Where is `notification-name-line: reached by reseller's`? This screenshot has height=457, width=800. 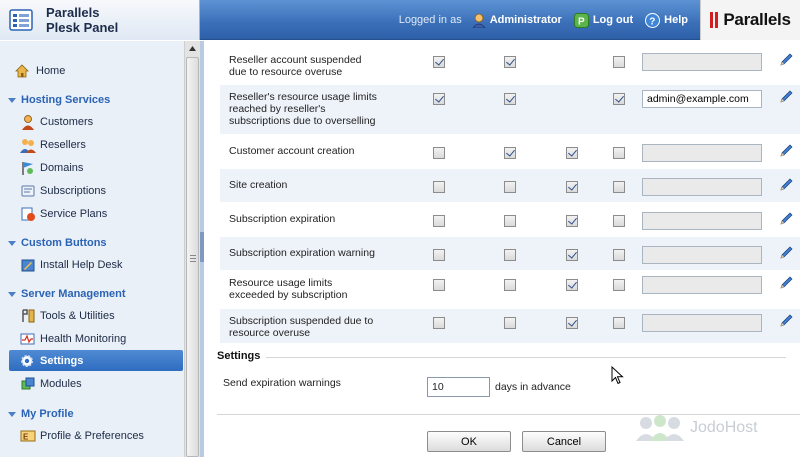
notification-name-line: reached by reseller's is located at coordinates (277, 109).